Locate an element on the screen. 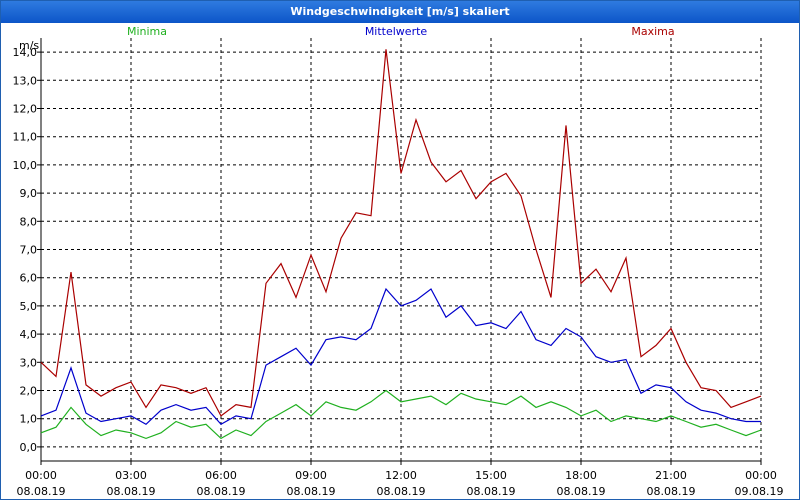  y-tick-label: 11,0 is located at coordinates (25, 137).